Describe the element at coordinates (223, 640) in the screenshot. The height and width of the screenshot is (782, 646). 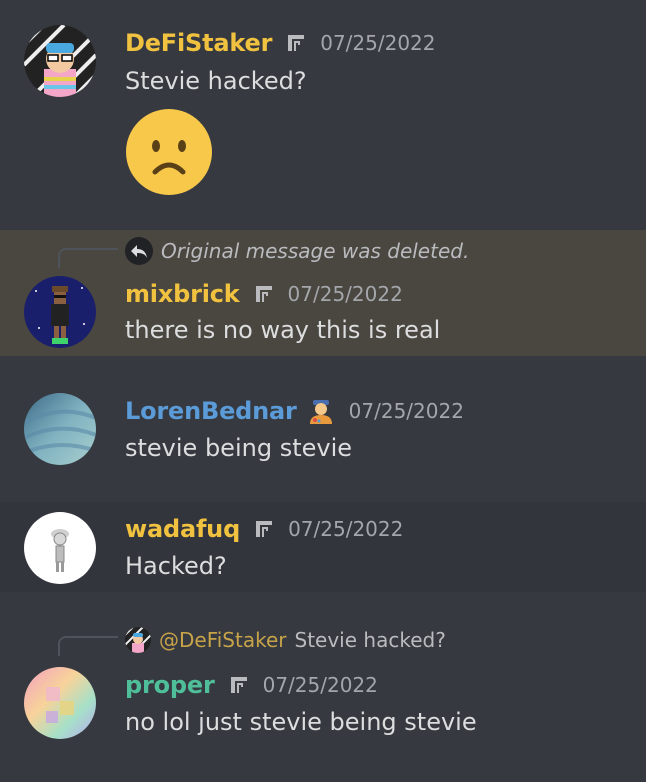
I see `reply-mention: @DeFiStaker` at that location.